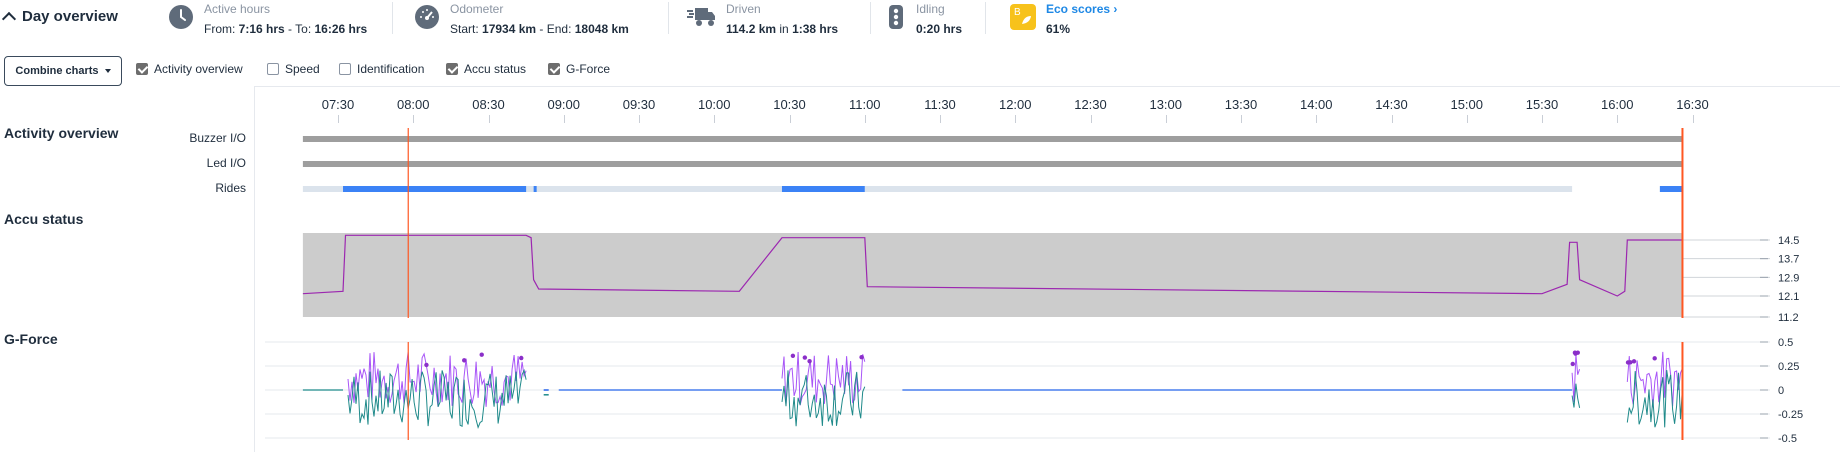  I want to click on accu-y-tick-label: 11.2, so click(1788, 318).